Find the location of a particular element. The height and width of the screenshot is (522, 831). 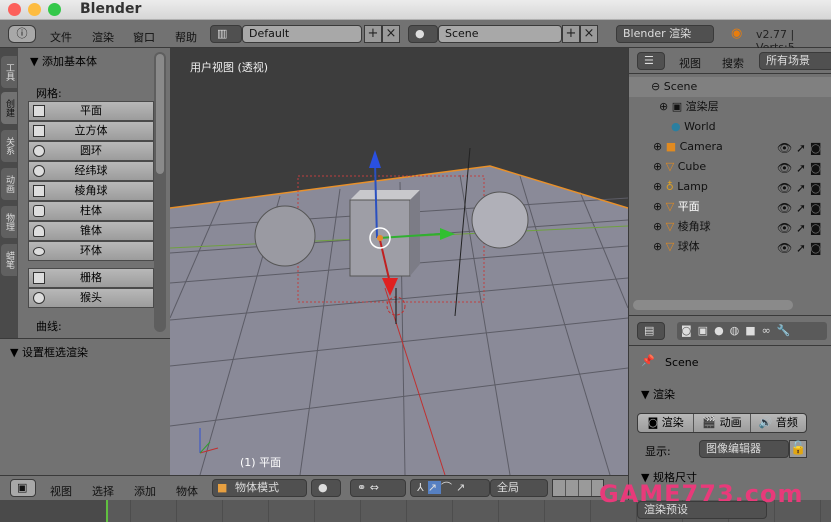

uv-sphere-object is located at coordinates (500, 220).